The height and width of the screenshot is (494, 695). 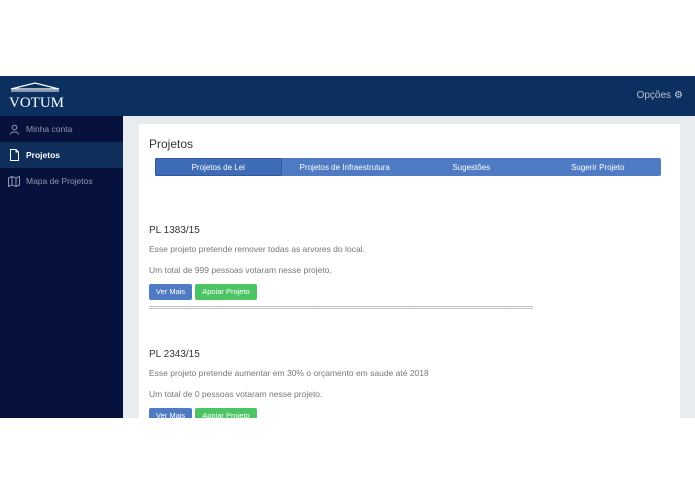 I want to click on sidebar: Minha conta Projetos Mapa de Projetos, so click(x=61, y=267).